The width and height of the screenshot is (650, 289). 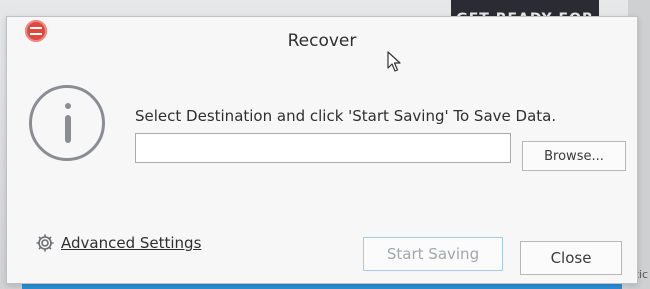 What do you see at coordinates (571, 258) in the screenshot?
I see `close-button: Close` at bounding box center [571, 258].